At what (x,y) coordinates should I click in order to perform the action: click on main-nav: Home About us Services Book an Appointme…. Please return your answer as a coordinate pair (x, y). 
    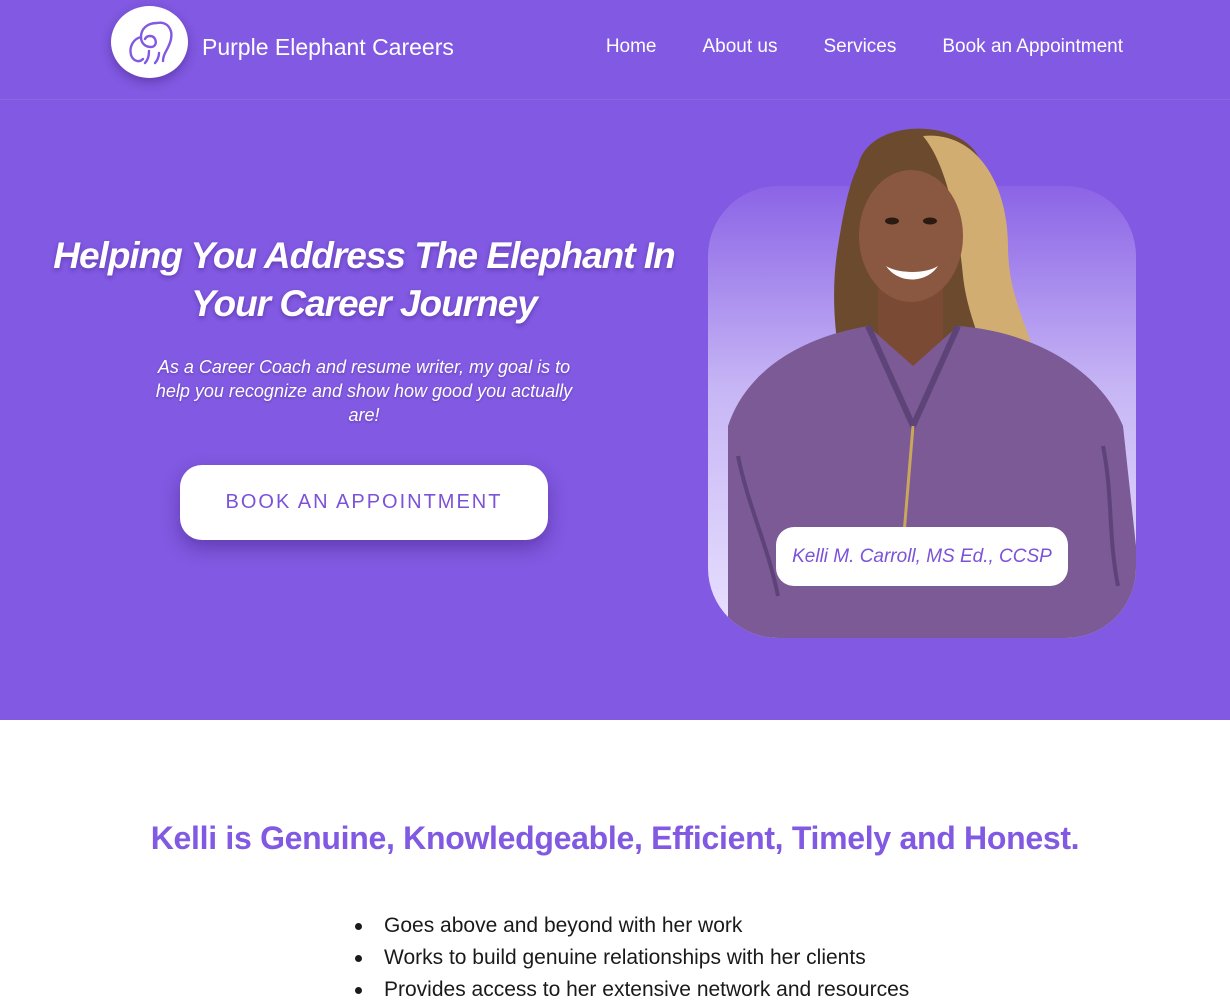
    Looking at the image, I should click on (864, 47).